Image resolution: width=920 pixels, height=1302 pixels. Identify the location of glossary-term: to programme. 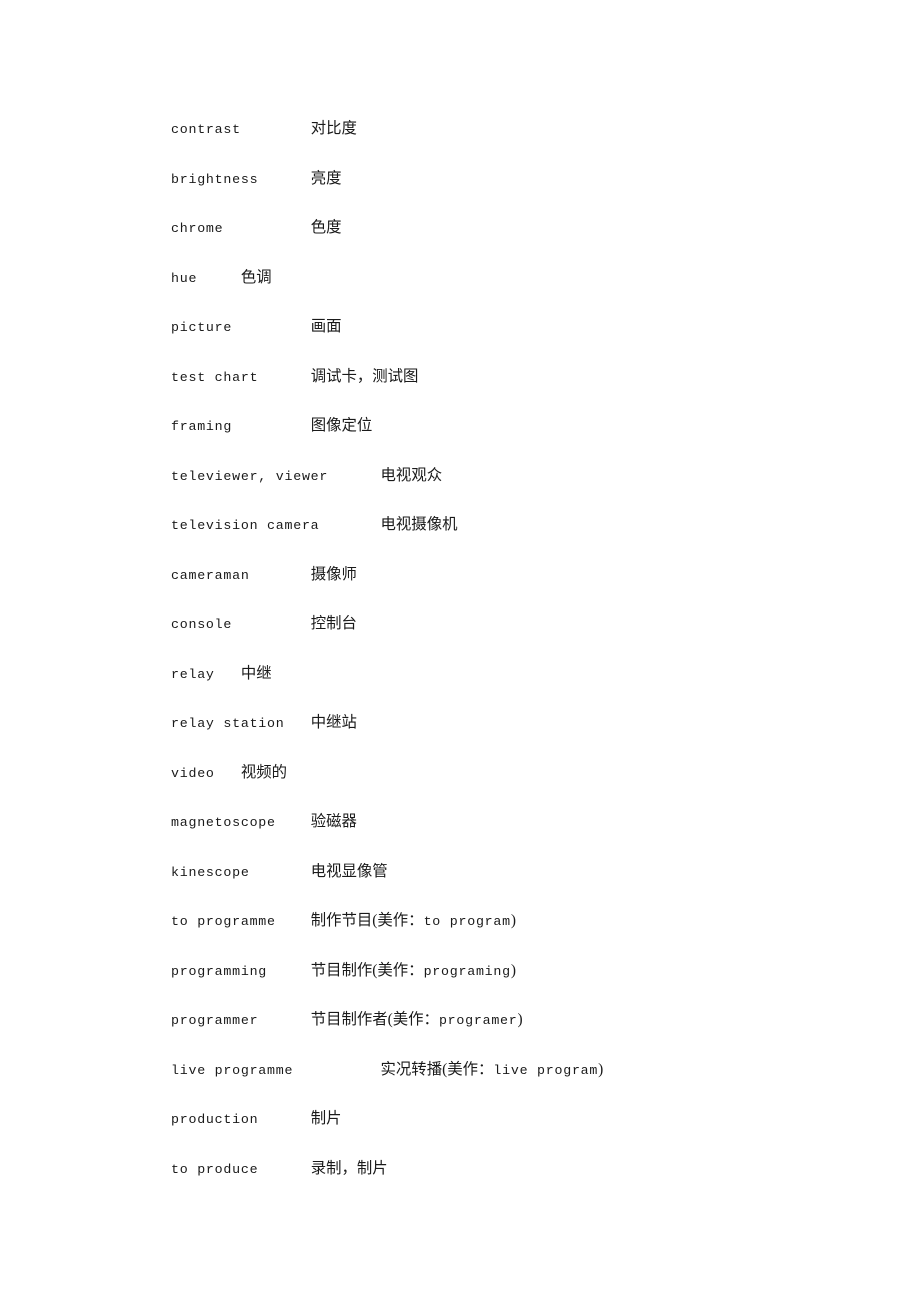
(223, 921).